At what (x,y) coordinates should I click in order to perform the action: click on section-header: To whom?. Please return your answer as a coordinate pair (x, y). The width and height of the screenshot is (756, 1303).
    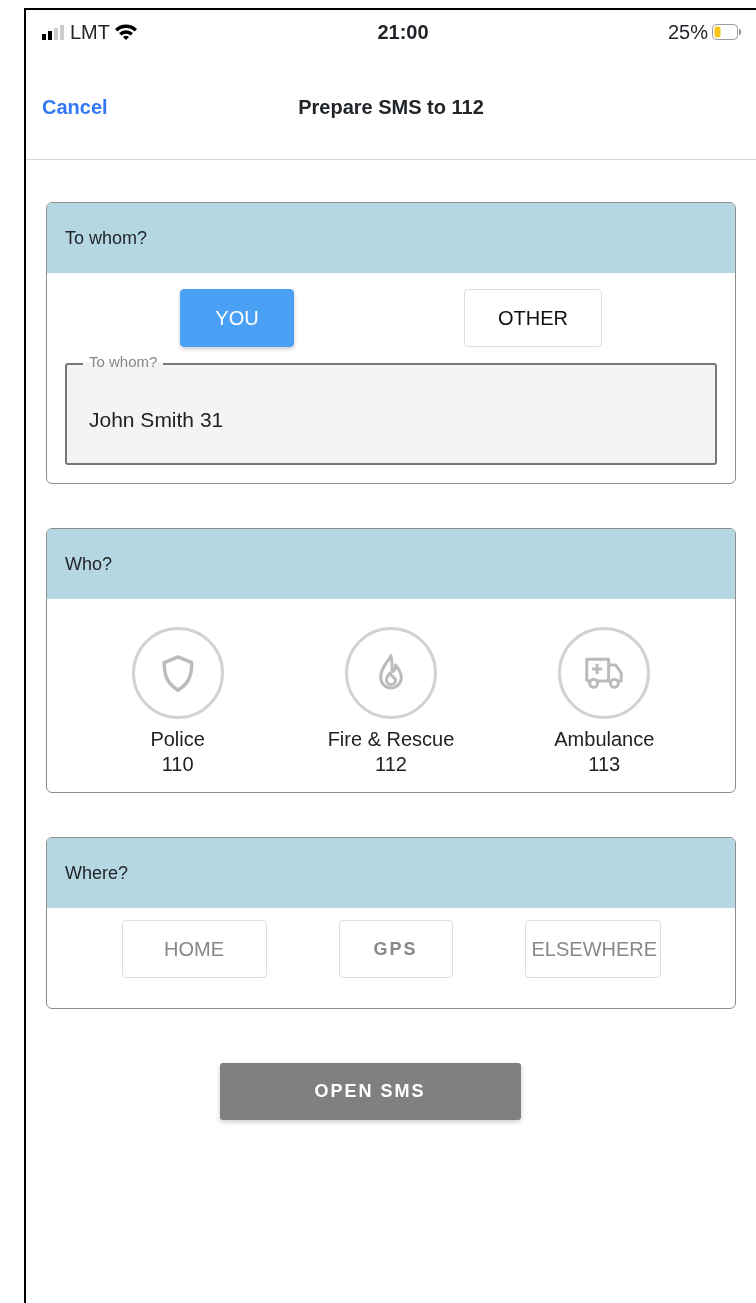
    Looking at the image, I should click on (391, 238).